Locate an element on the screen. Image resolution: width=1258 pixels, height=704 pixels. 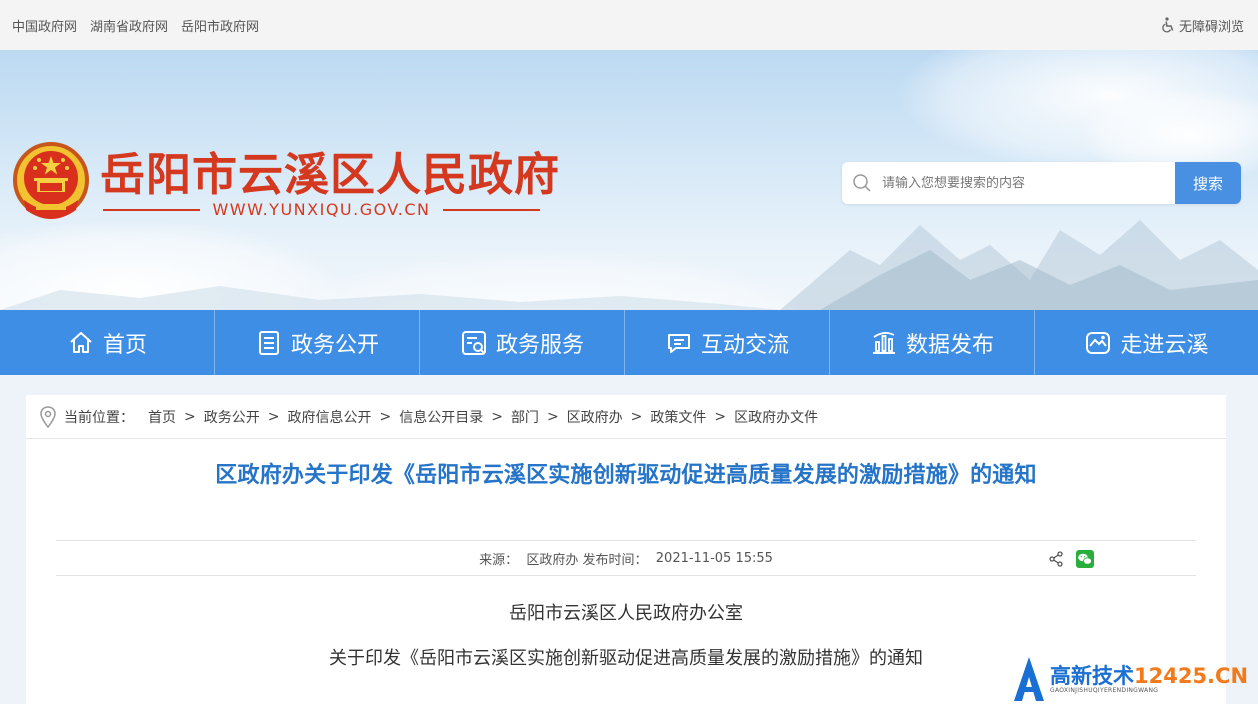
source-value: 区政府办 is located at coordinates (552, 560).